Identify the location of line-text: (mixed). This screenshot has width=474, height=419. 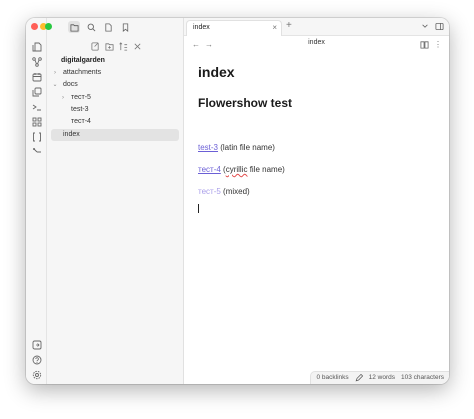
(235, 191).